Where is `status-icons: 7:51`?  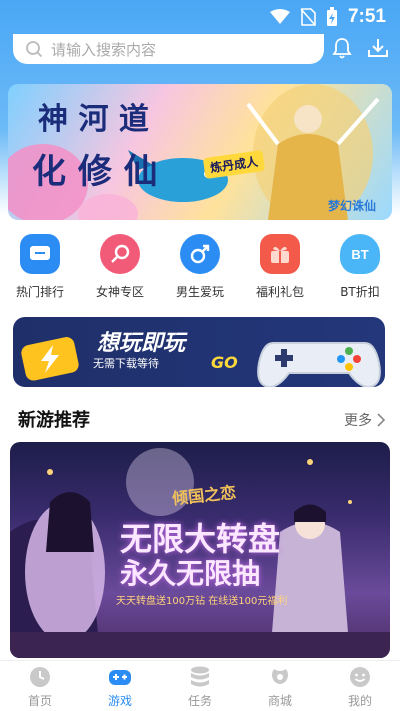
status-icons: 7:51 is located at coordinates (327, 17).